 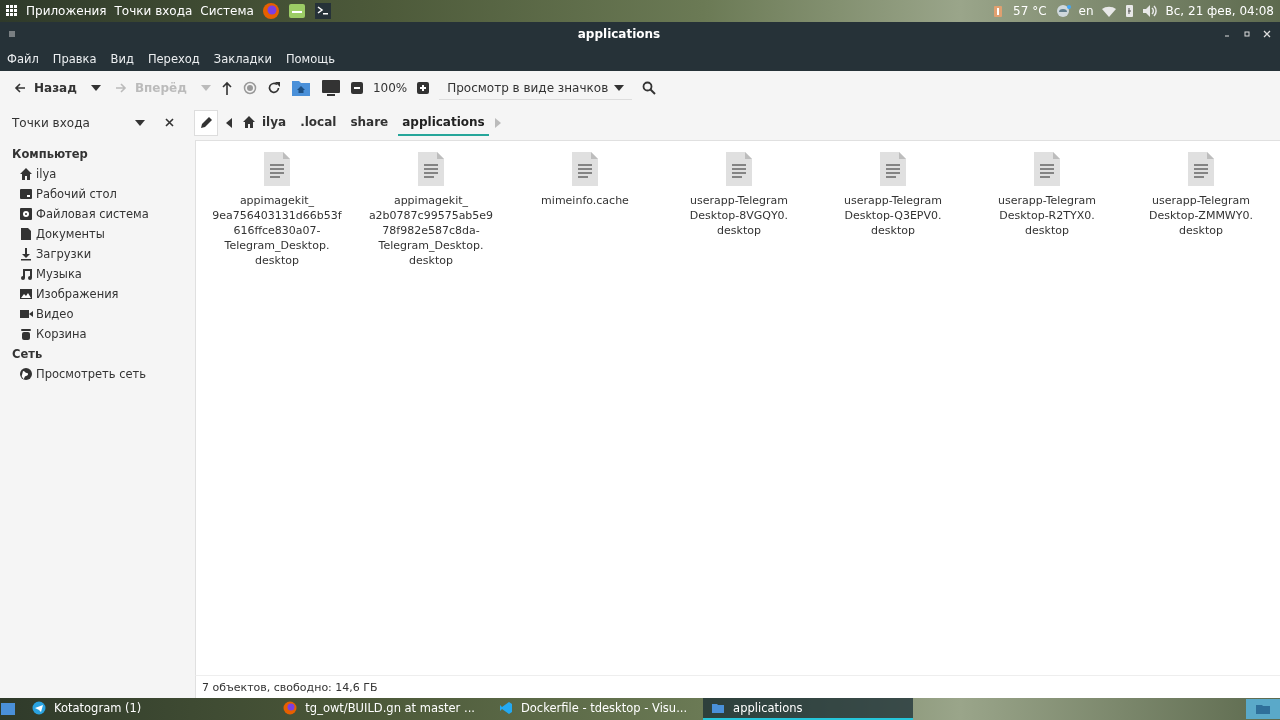 What do you see at coordinates (649, 88) in the screenshot?
I see `search-icon` at bounding box center [649, 88].